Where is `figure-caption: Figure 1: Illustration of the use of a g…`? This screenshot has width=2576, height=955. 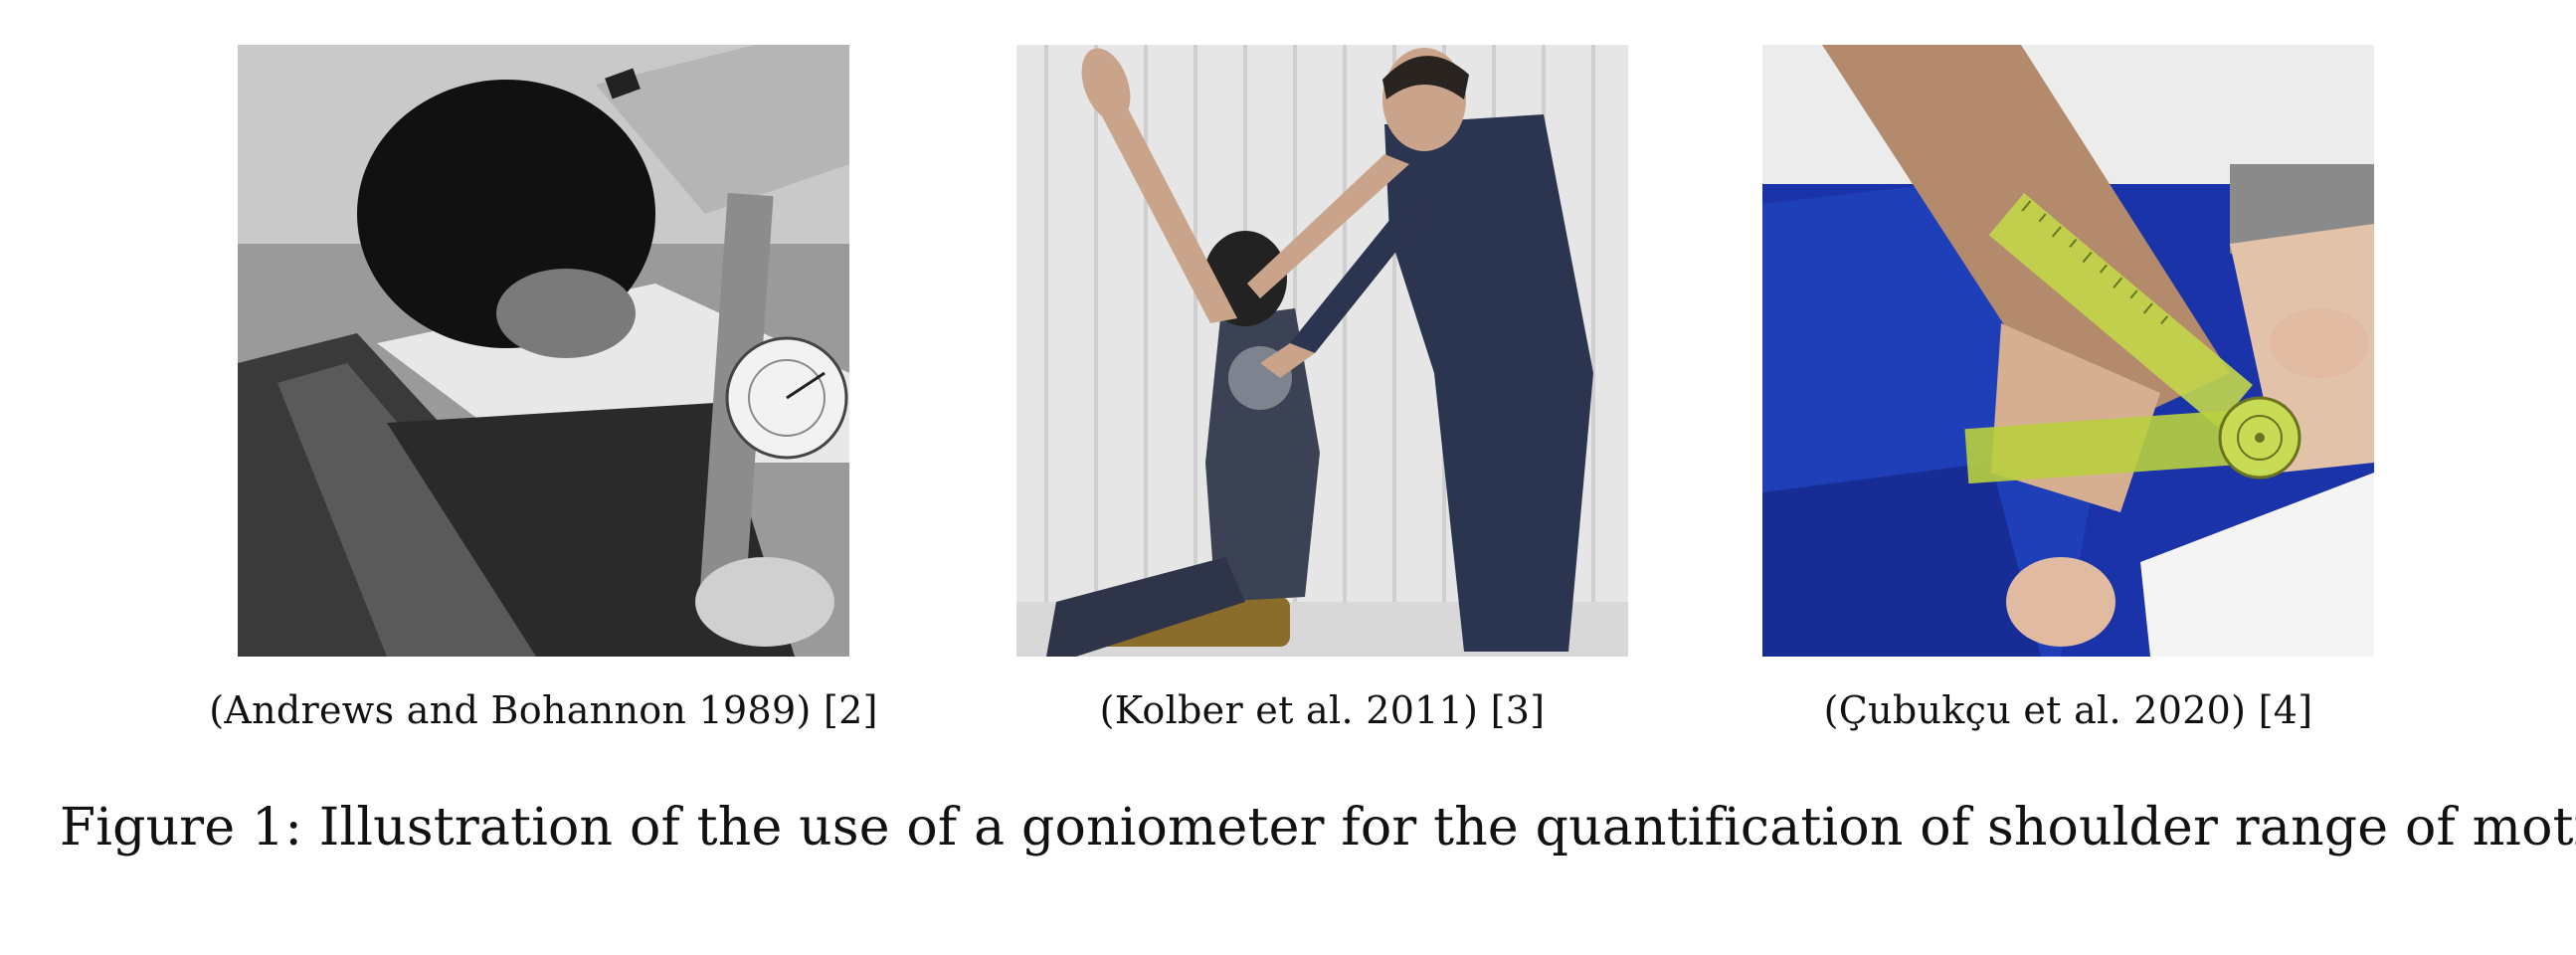 figure-caption: Figure 1: Illustration of the use of a g… is located at coordinates (1318, 828).